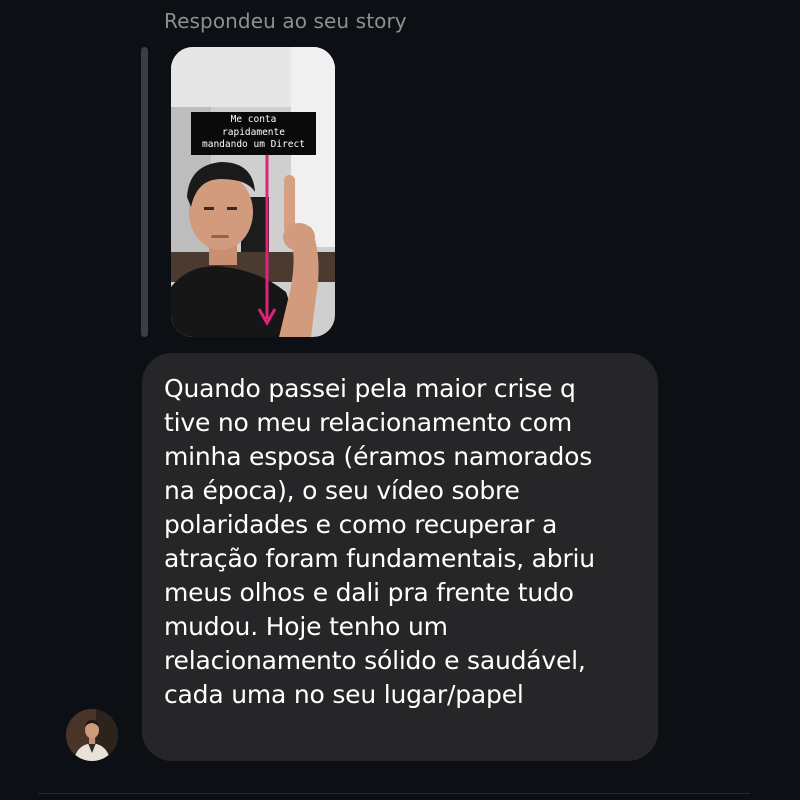 The width and height of the screenshot is (800, 800). Describe the element at coordinates (253, 119) in the screenshot. I see `story-caption-line: Me conta` at that location.